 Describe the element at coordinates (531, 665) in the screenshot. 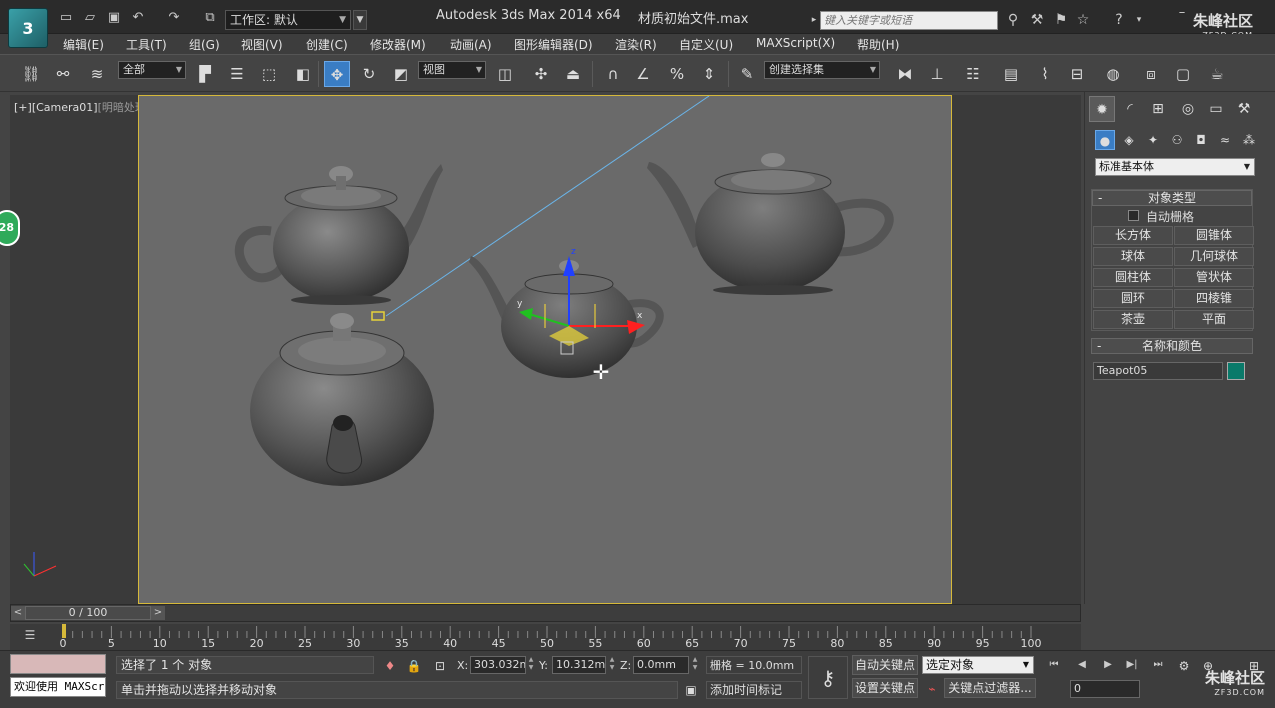

I see `x-spinner: ▲ ▼` at that location.